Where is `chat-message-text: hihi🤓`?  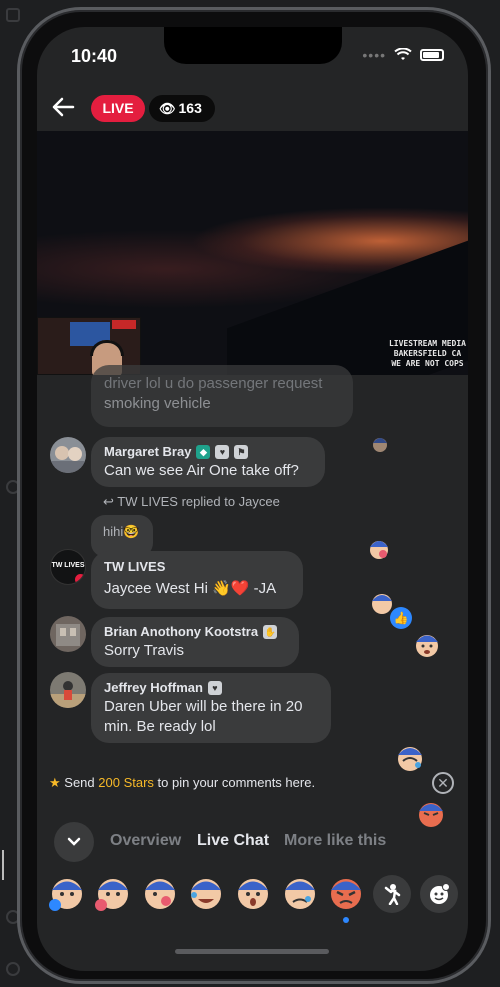
chat-message-text: hihi🤓 is located at coordinates (121, 531).